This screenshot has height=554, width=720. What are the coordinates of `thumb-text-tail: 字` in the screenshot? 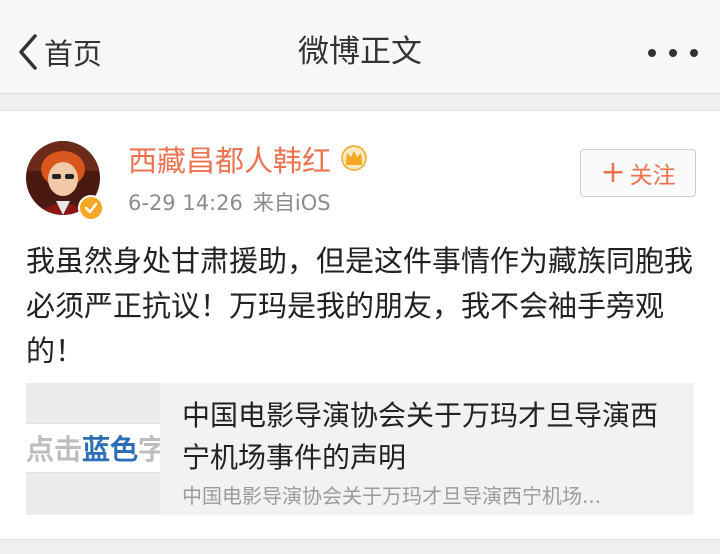 It's located at (149, 449).